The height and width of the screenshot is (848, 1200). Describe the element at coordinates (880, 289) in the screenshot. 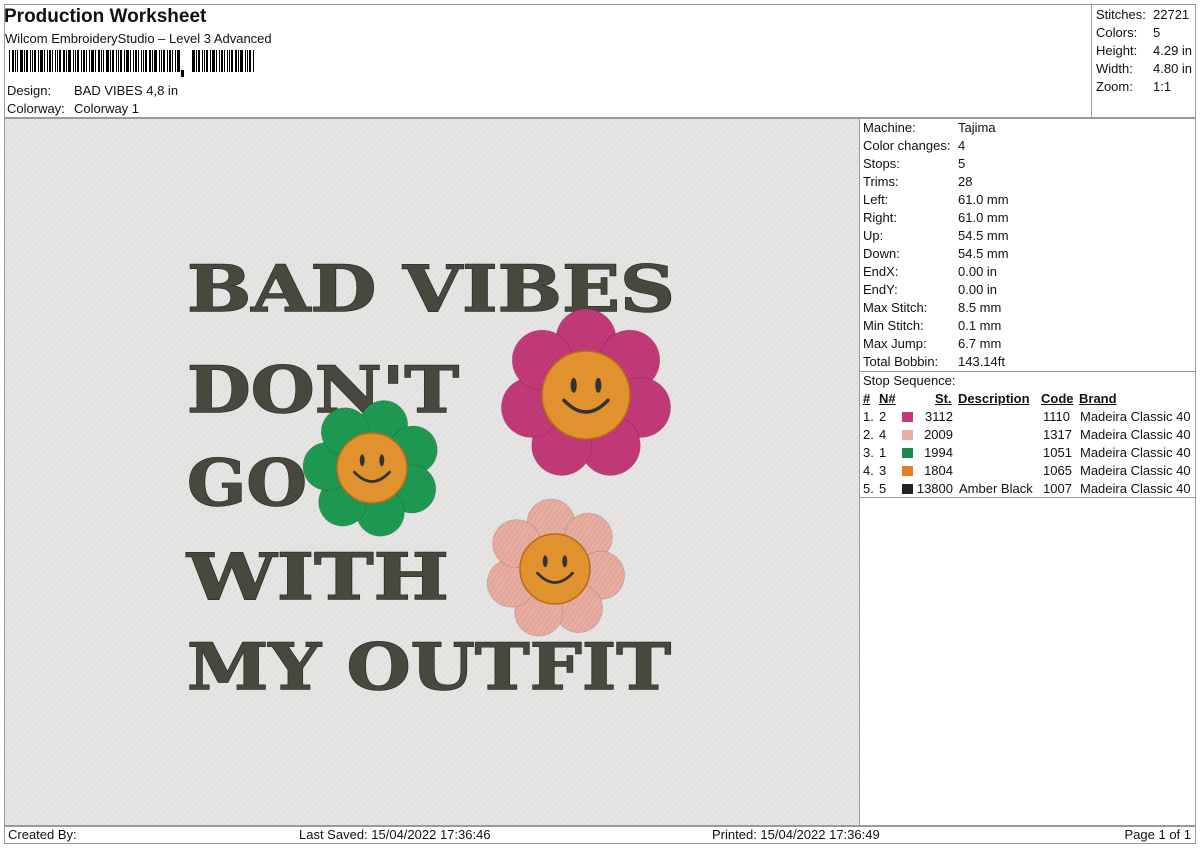

I see `machine-row-label: EndY:` at that location.